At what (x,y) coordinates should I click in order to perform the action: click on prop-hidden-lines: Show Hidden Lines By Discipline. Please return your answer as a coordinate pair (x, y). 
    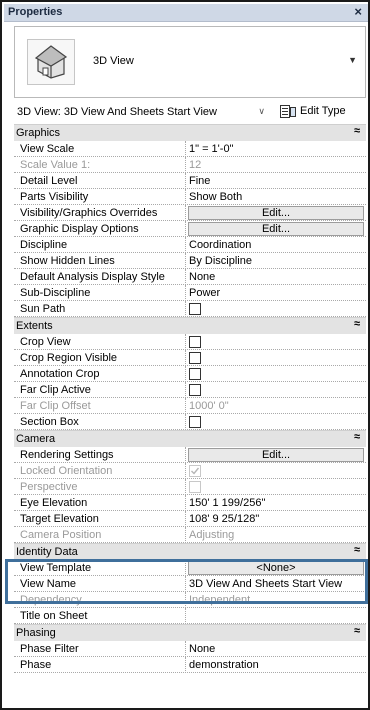
    Looking at the image, I should click on (190, 261).